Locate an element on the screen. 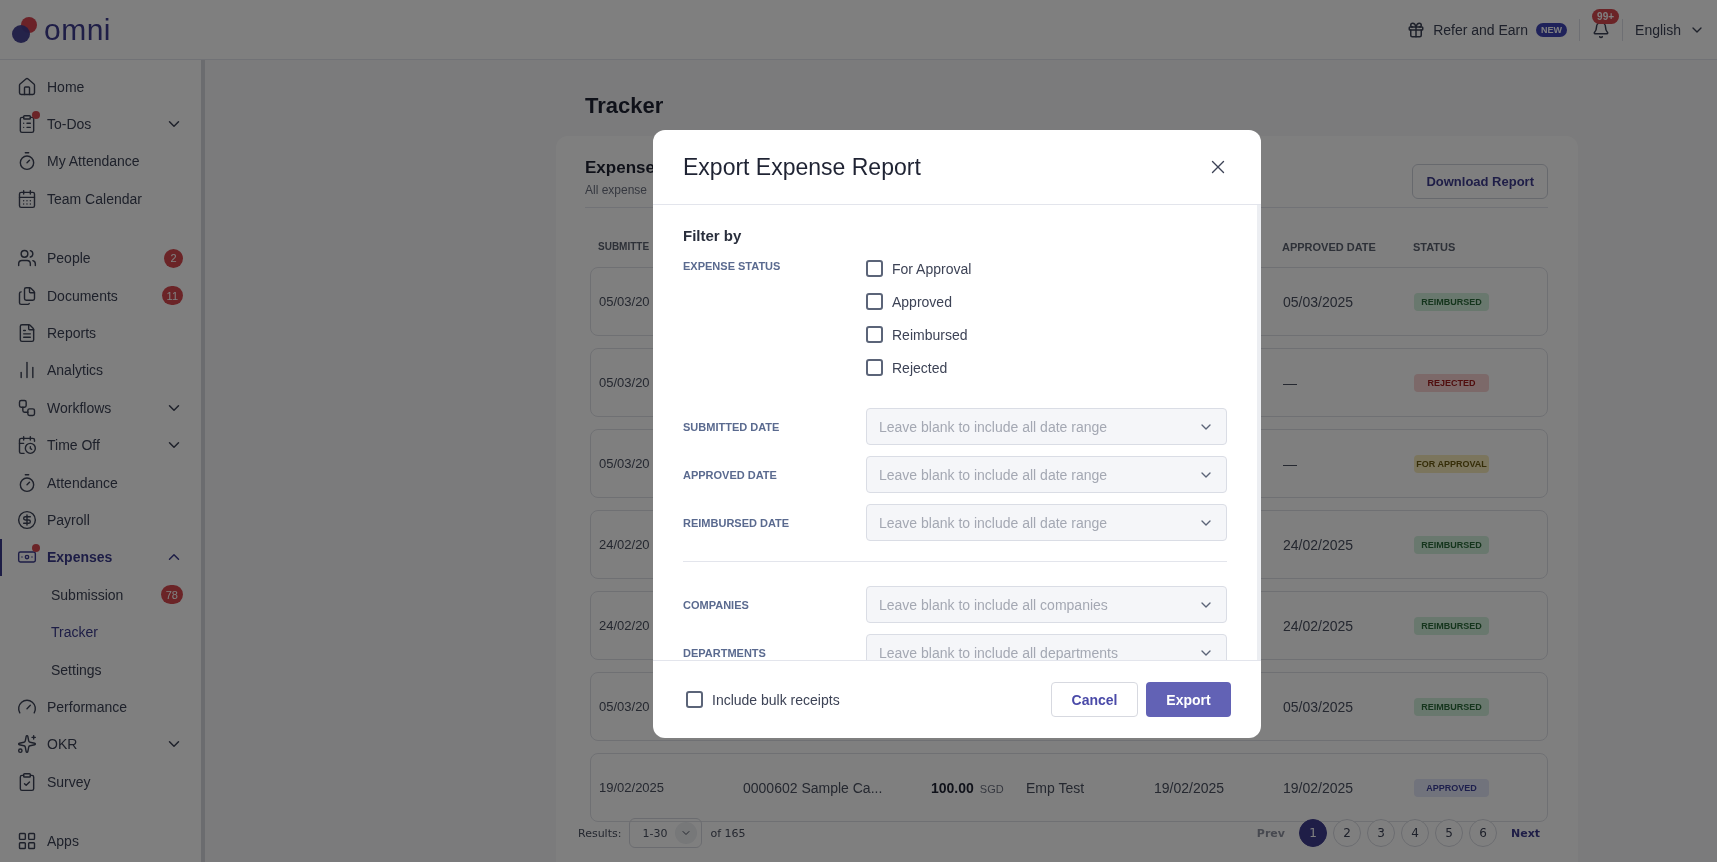 The height and width of the screenshot is (862, 1717). checkbox-label: For Approval is located at coordinates (932, 268).